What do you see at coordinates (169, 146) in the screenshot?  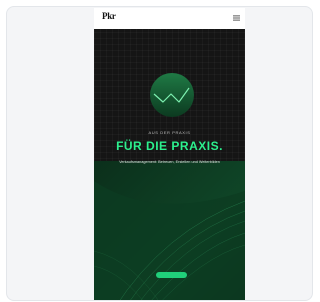 I see `hero-headline: FÜR DIE PRAXIS.` at bounding box center [169, 146].